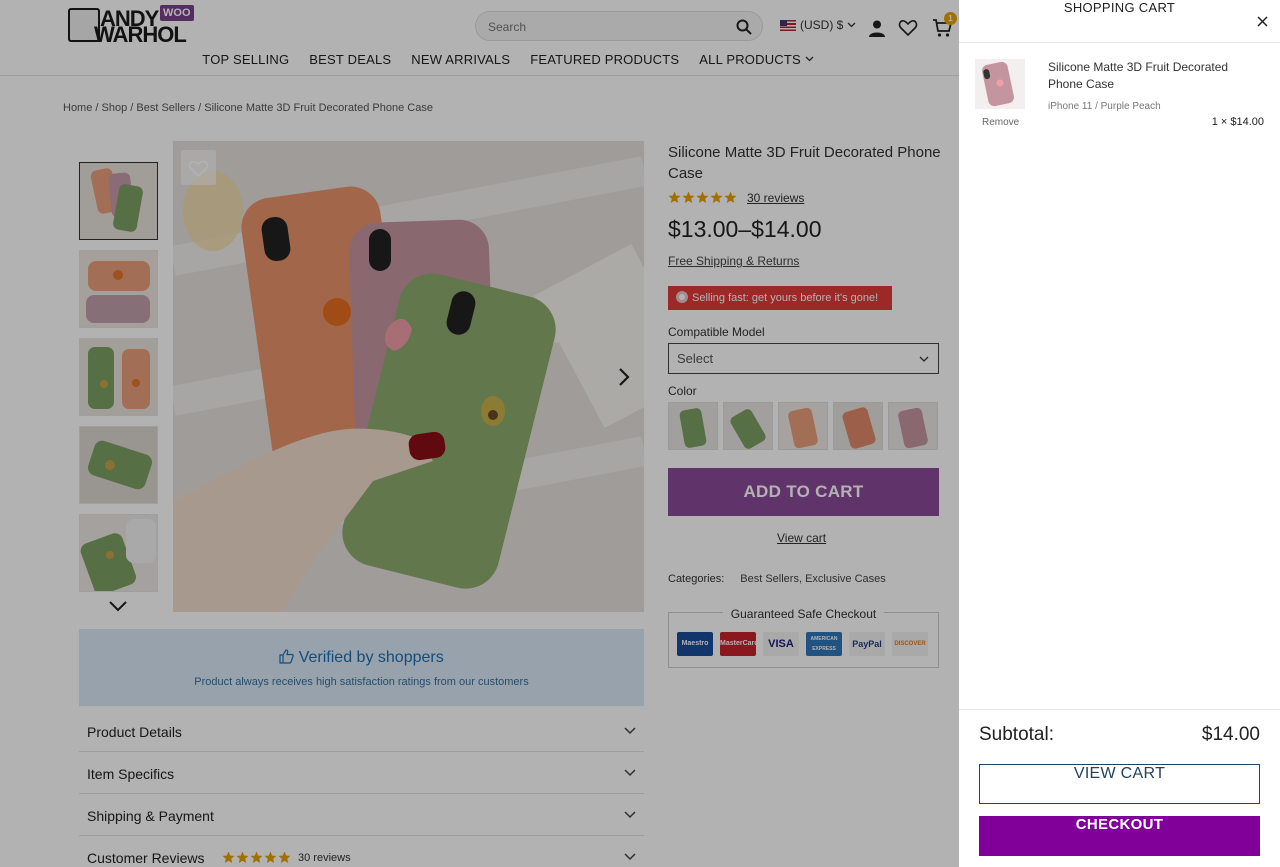 The width and height of the screenshot is (1280, 867). Describe the element at coordinates (1237, 122) in the screenshot. I see `cart-item-qty-price: 1 × $14.00` at that location.